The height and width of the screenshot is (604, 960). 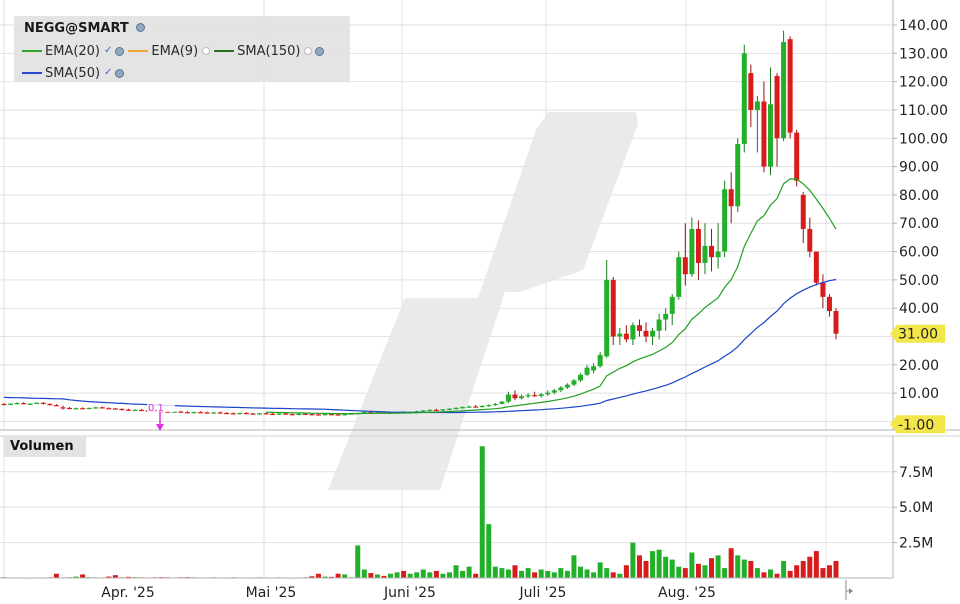 What do you see at coordinates (543, 592) in the screenshot?
I see `time-tick-label: Juli '25` at bounding box center [543, 592].